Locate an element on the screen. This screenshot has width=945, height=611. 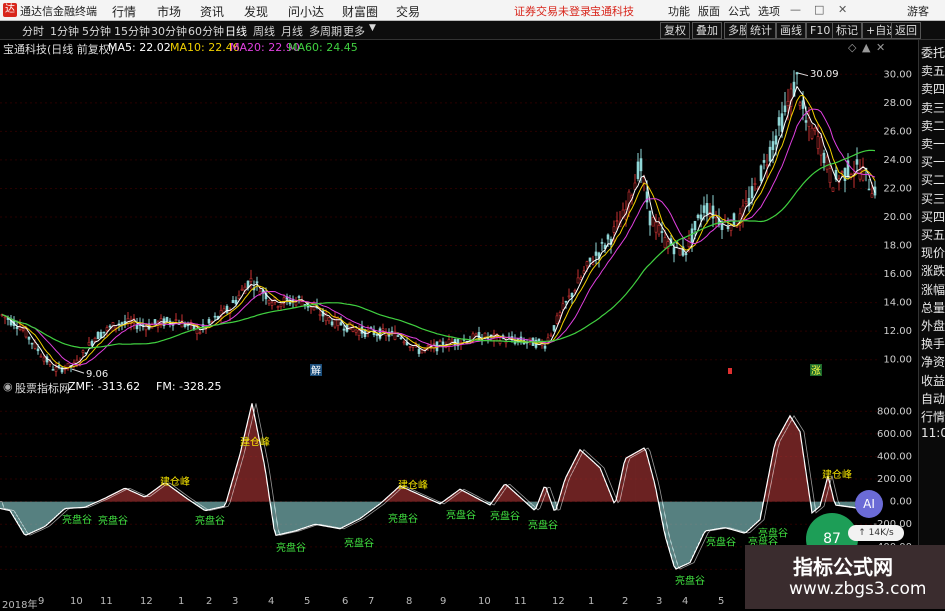
sidebar-item: 卖一 is located at coordinates (933, 143).